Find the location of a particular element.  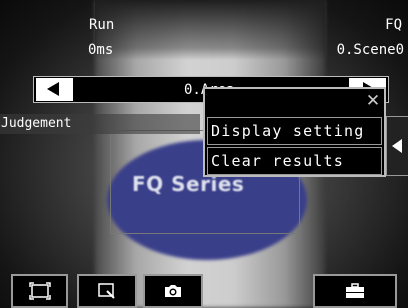

processing-time-label: 0ms is located at coordinates (101, 50).